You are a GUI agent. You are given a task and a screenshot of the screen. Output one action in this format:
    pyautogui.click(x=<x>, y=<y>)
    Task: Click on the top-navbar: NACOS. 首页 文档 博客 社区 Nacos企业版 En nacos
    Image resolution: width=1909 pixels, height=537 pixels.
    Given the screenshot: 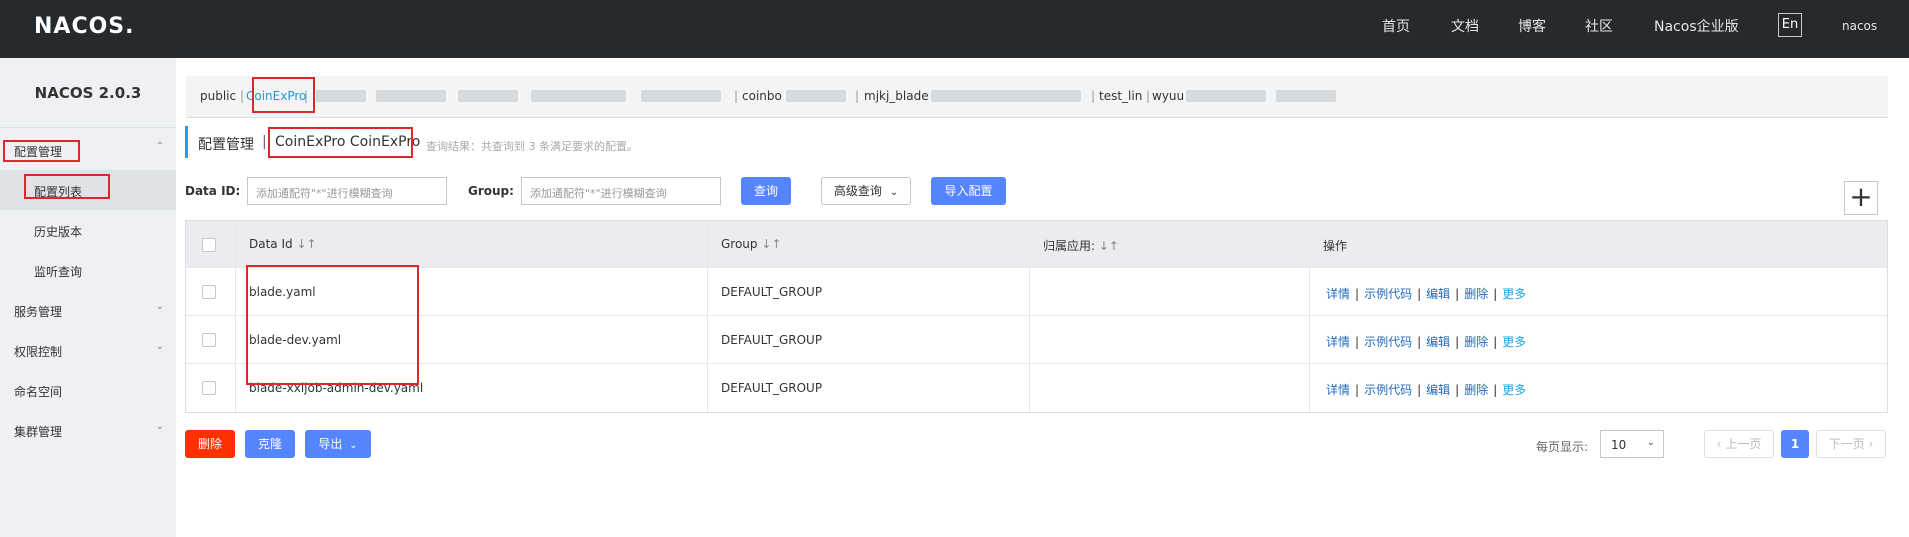 What is the action you would take?
    pyautogui.click(x=954, y=29)
    